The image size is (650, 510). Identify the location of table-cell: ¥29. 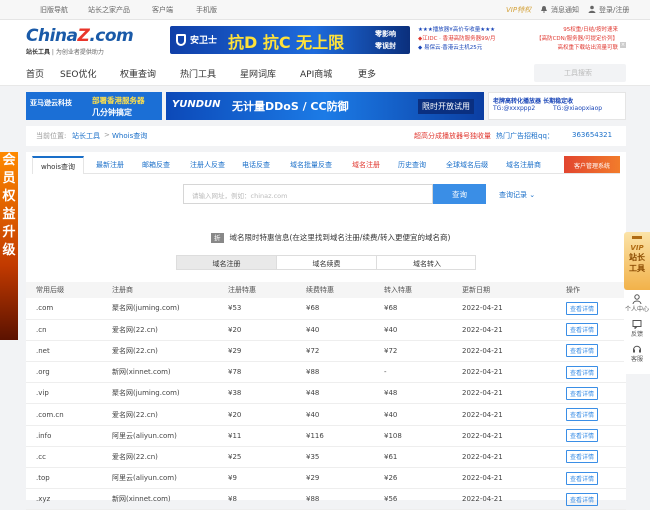
(335, 478).